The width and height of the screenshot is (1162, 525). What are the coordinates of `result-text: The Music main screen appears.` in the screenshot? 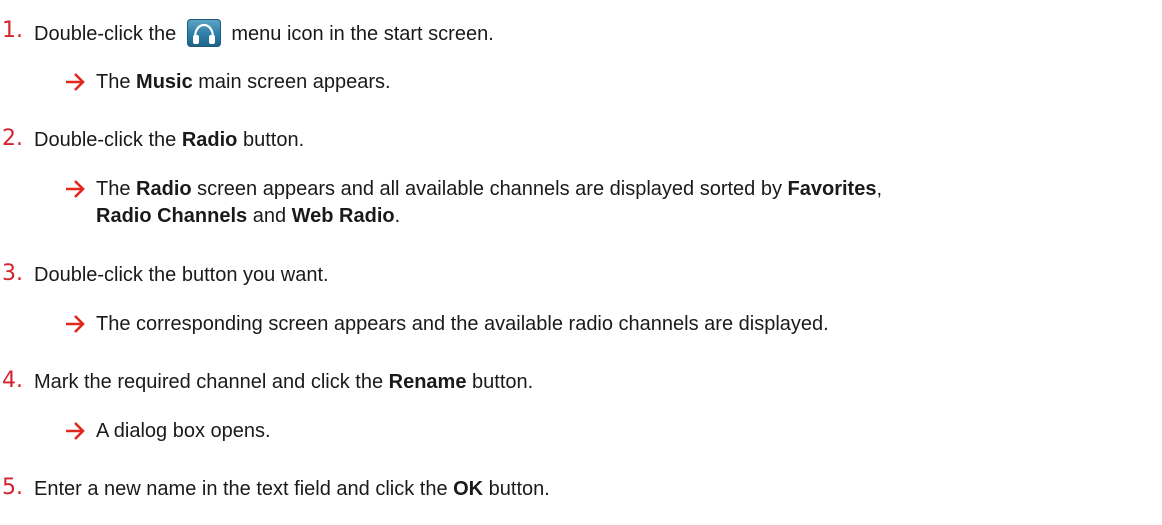 It's located at (243, 82).